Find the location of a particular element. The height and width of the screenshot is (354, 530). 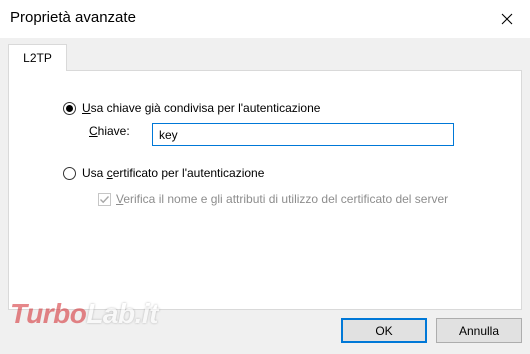

watermark-logo: TurboLab.it is located at coordinates (84, 313).